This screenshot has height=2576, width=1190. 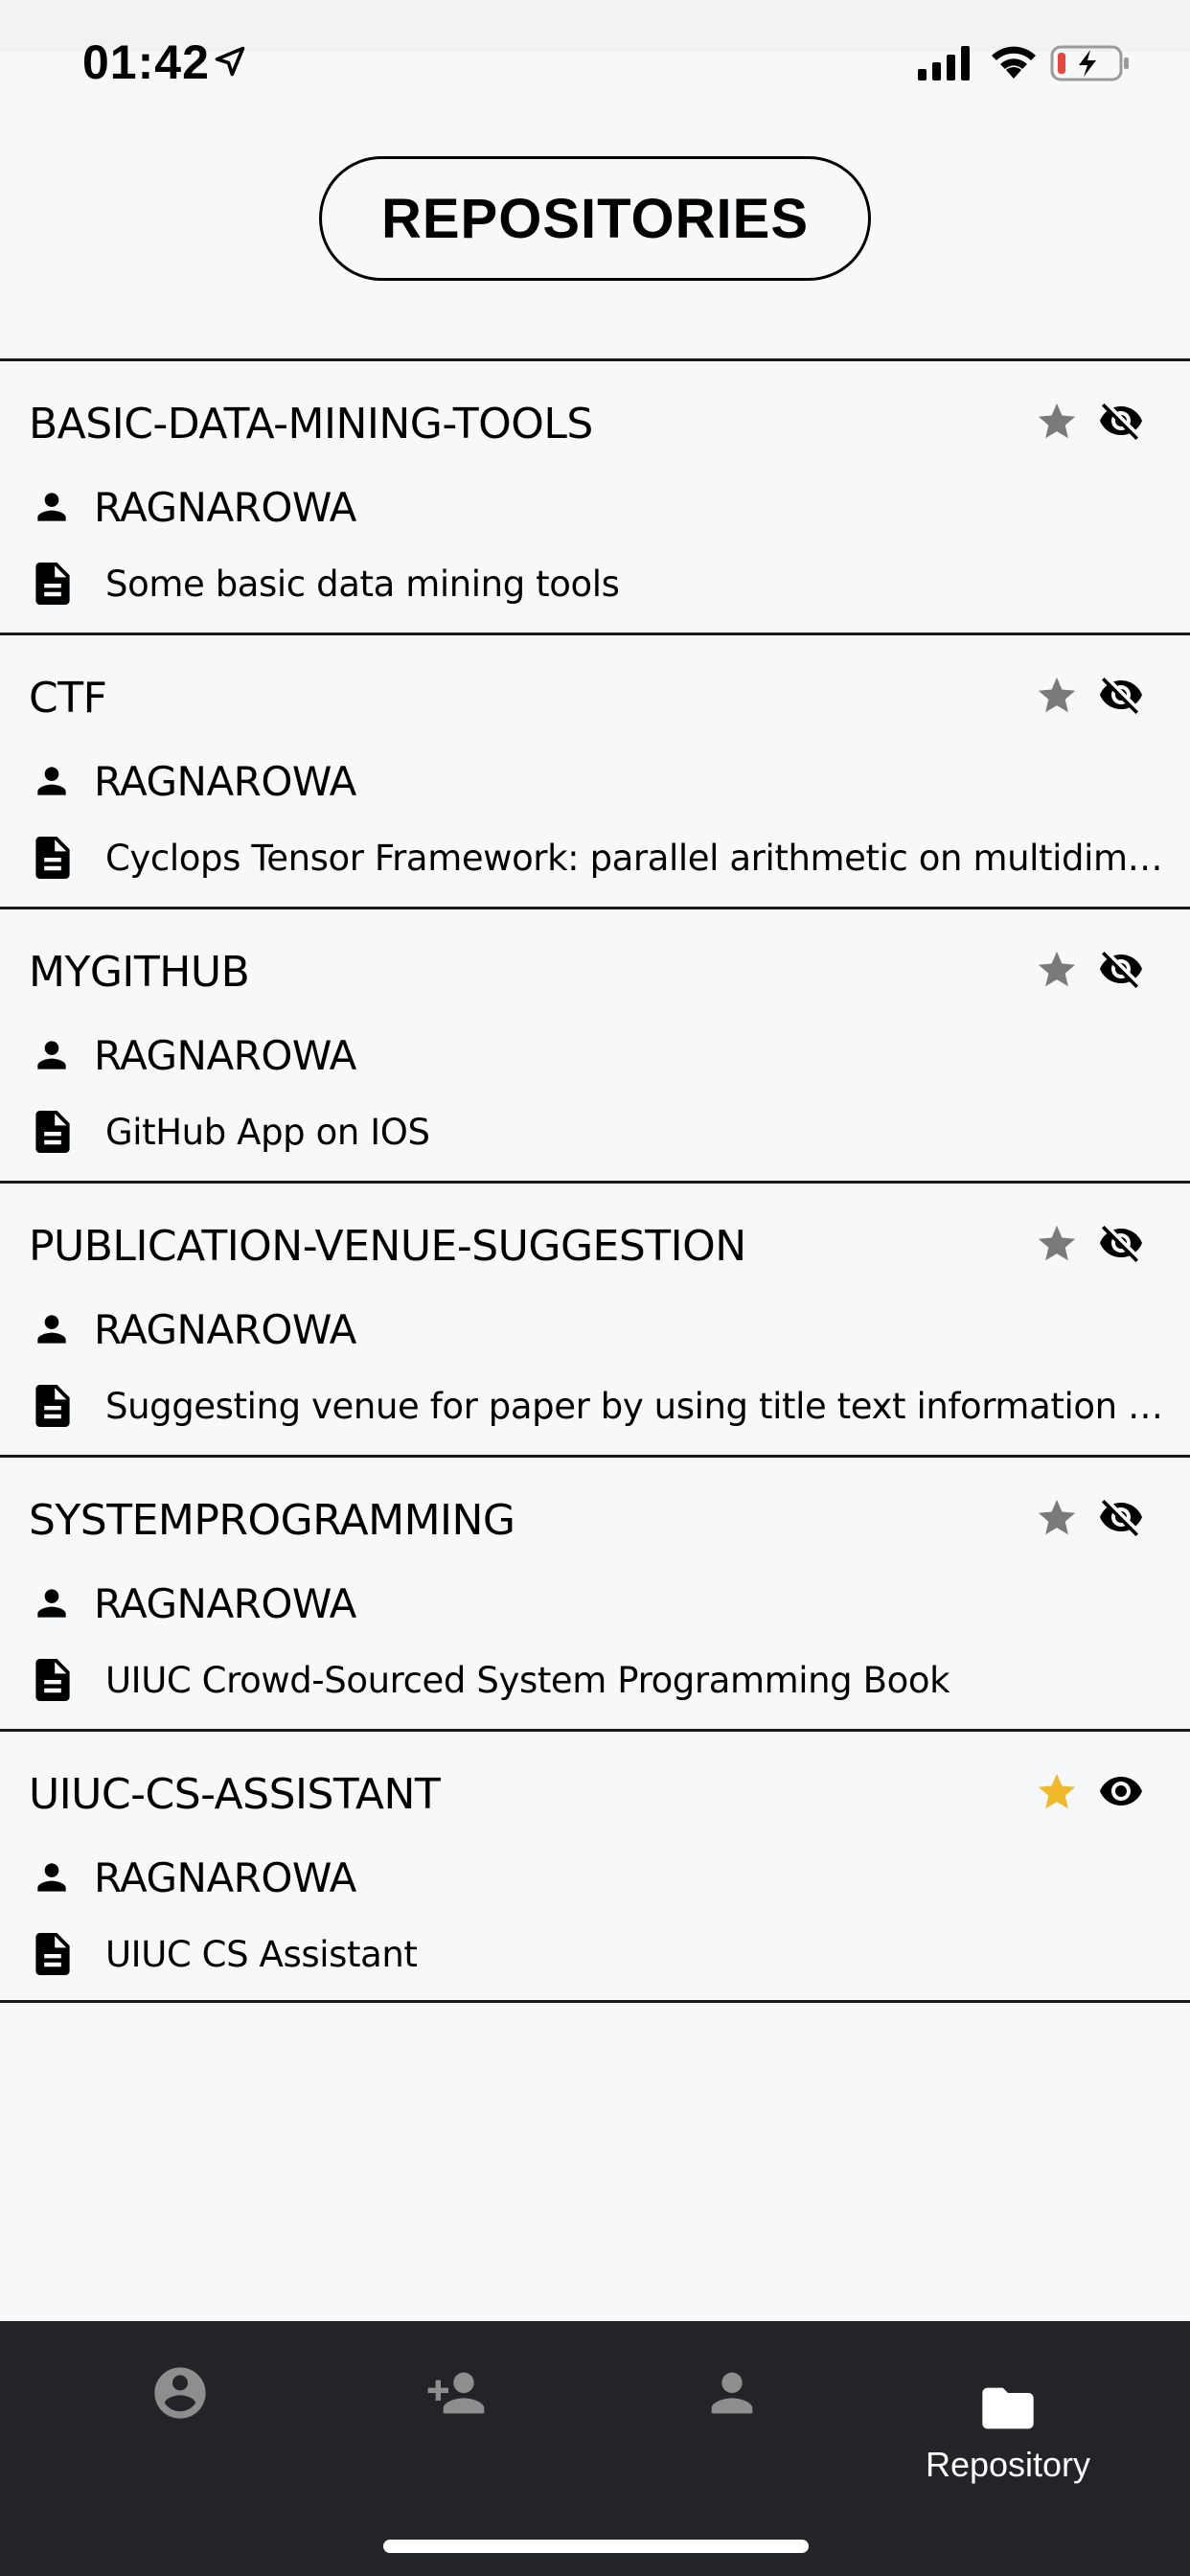 What do you see at coordinates (262, 1954) in the screenshot?
I see `repository-description: UIUC CS Assistant` at bounding box center [262, 1954].